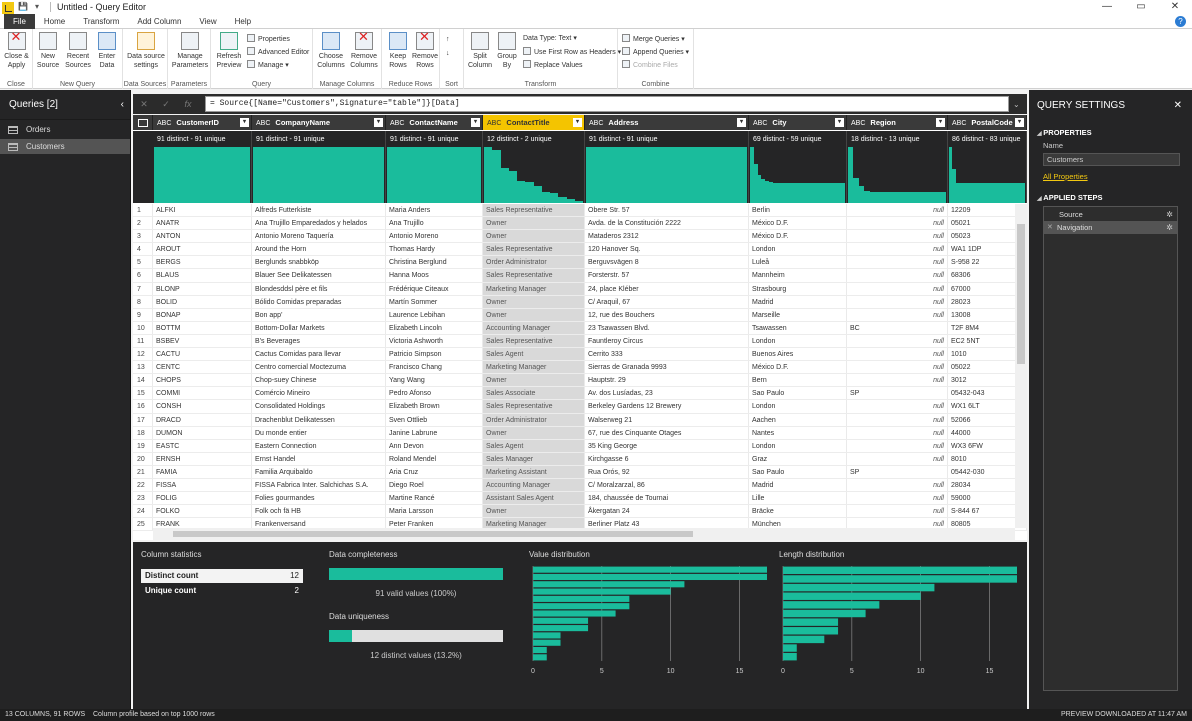  I want to click on table-cell: SP, so click(897, 393).